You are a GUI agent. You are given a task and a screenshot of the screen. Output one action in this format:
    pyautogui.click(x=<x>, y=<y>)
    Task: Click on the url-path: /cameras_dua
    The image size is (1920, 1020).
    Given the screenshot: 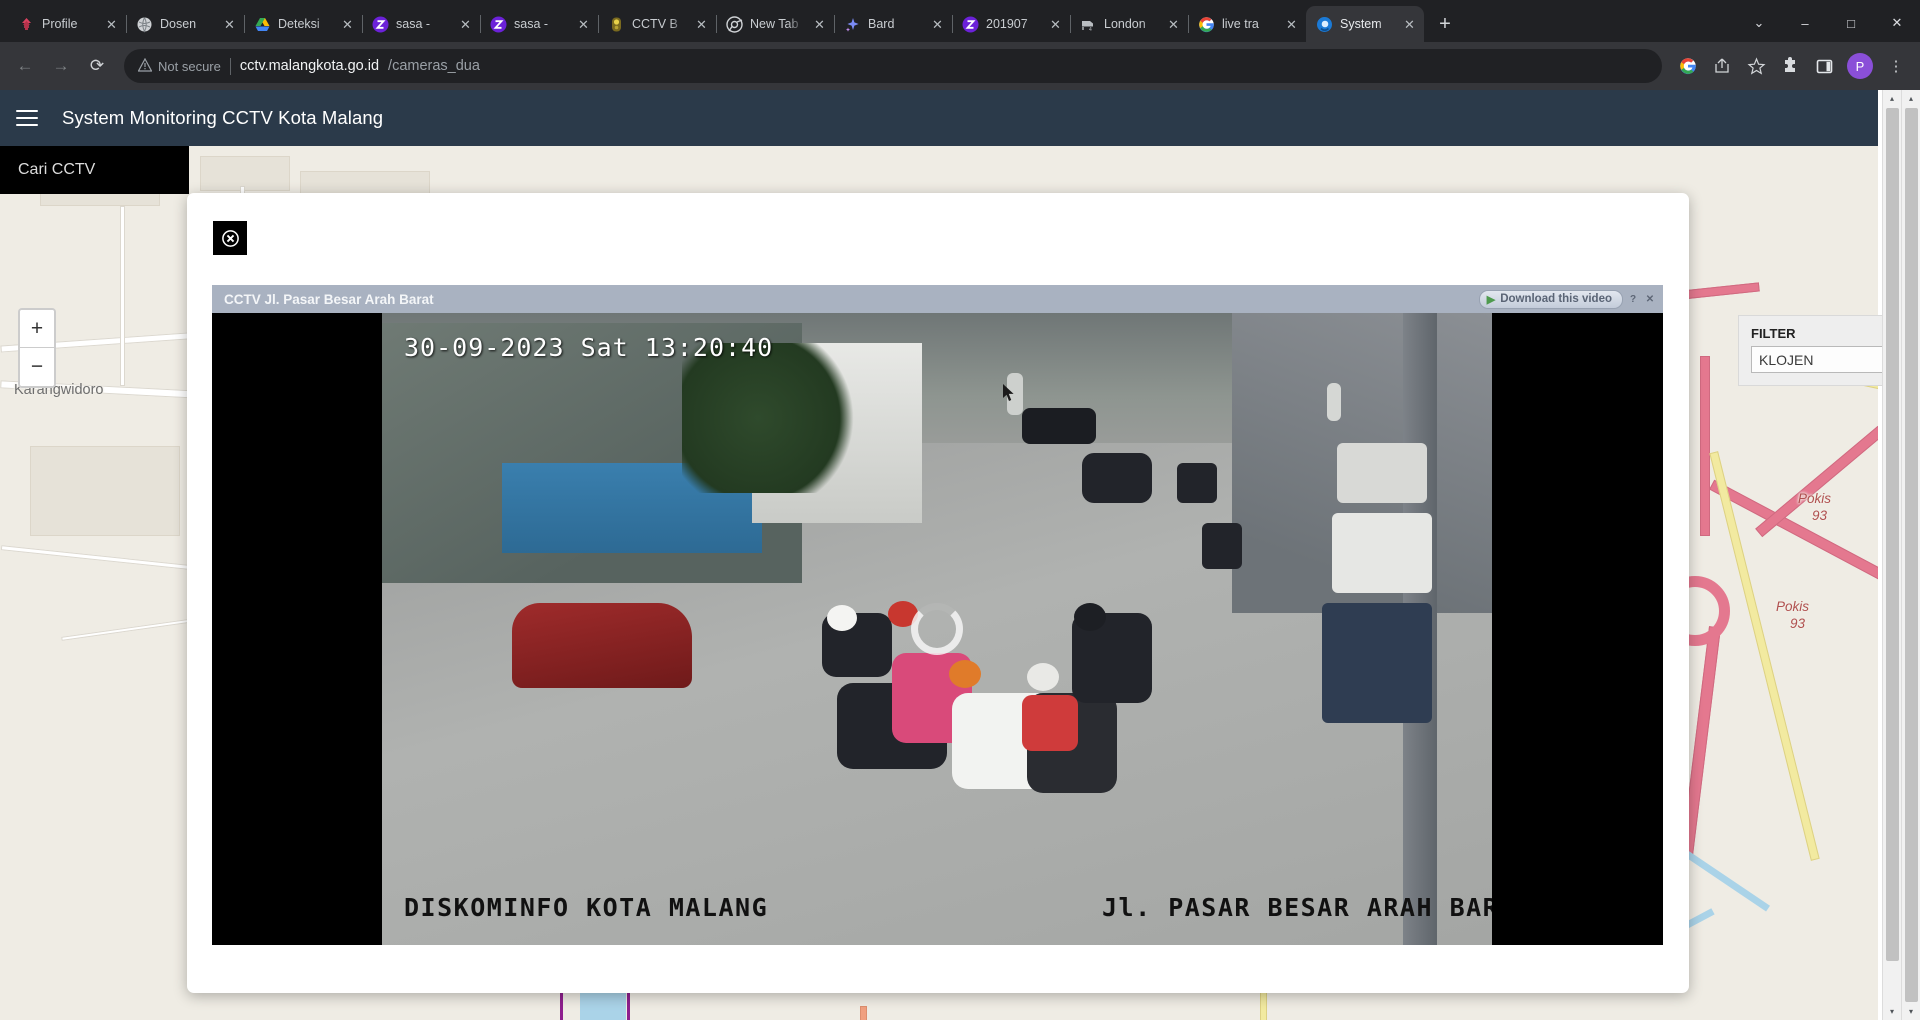 What is the action you would take?
    pyautogui.click(x=434, y=66)
    